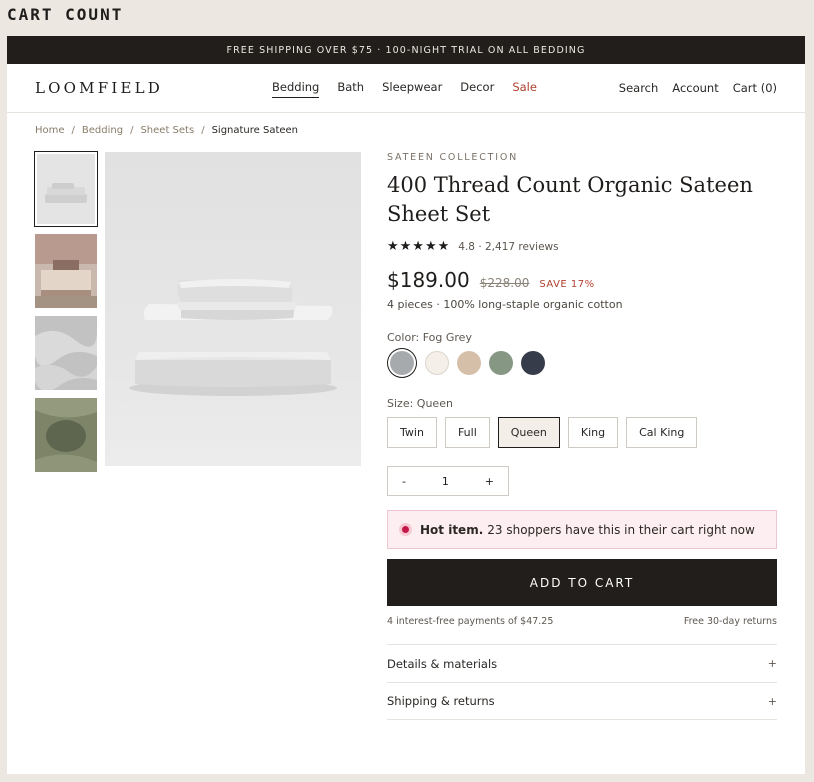  I want to click on thumbnail-list, so click(66, 315).